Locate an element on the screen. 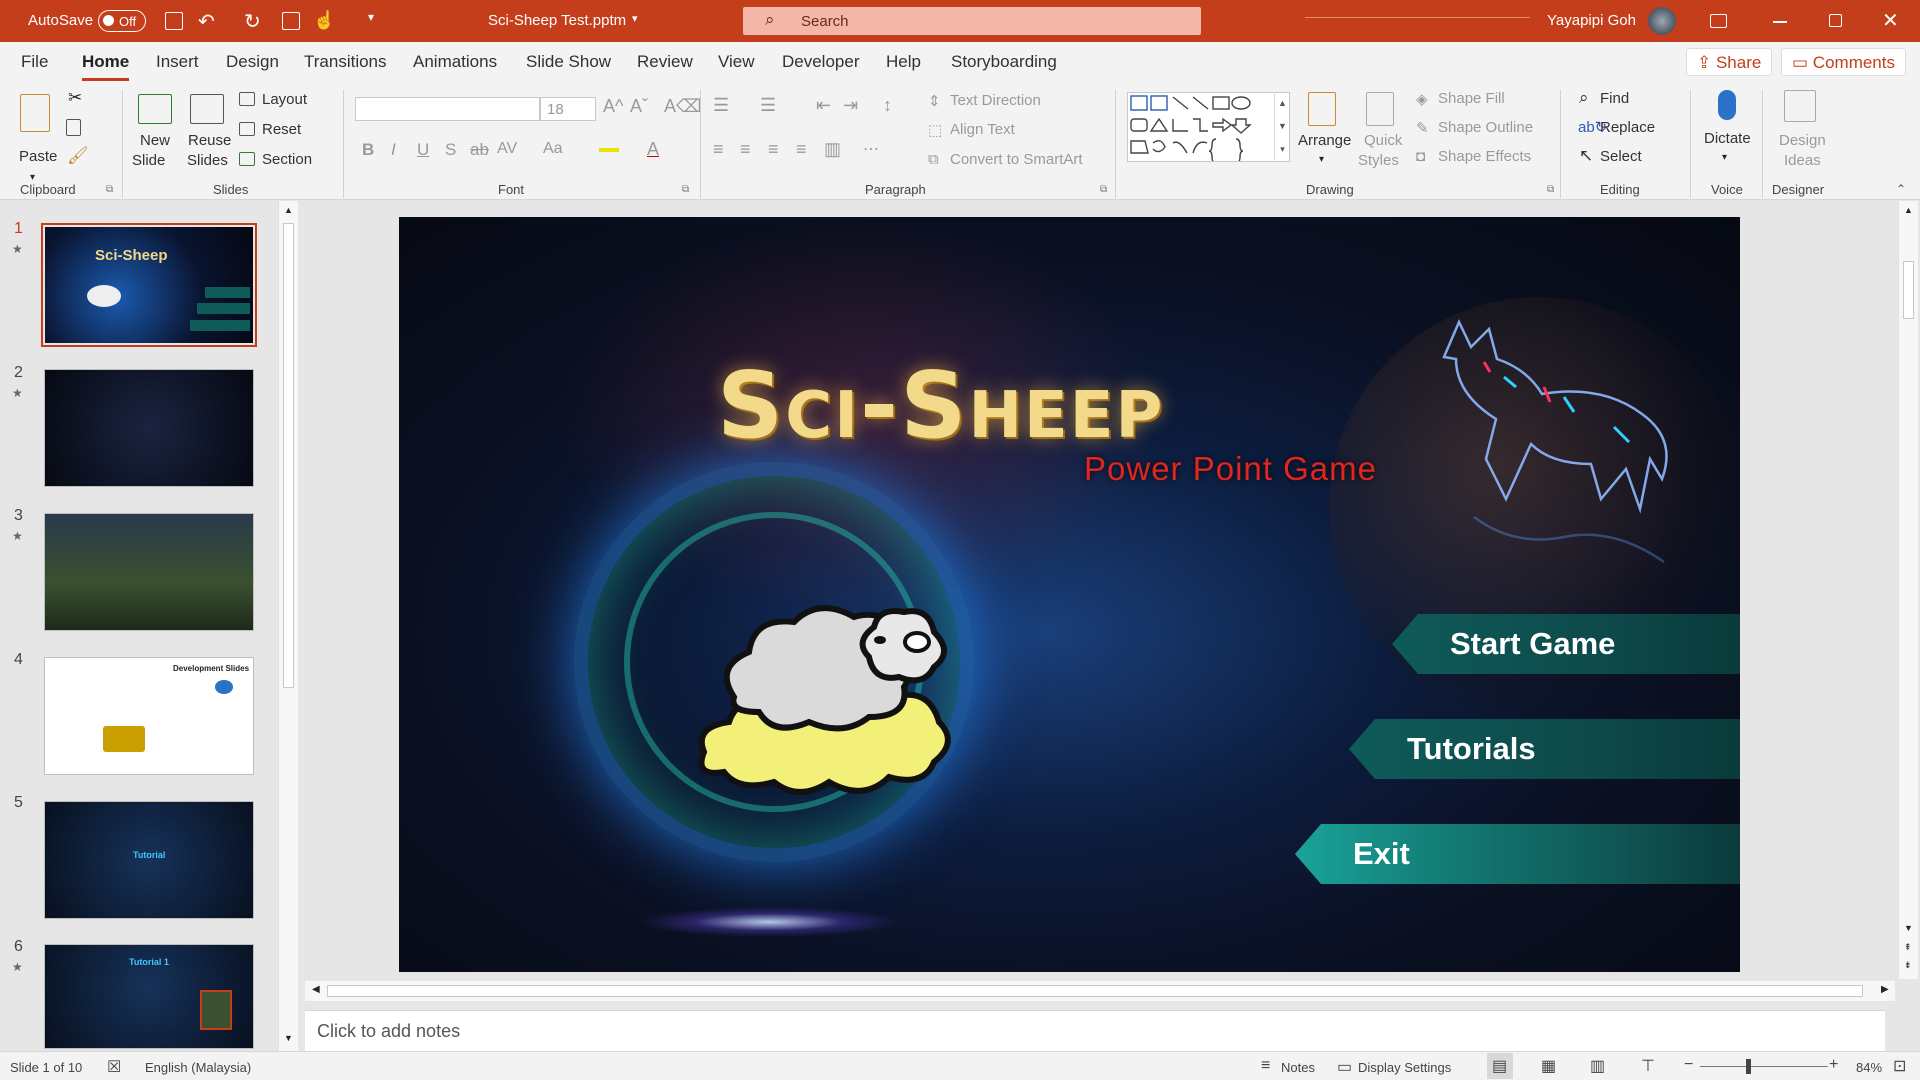 The image size is (1920, 1080). font-color-icon: A is located at coordinates (653, 149).